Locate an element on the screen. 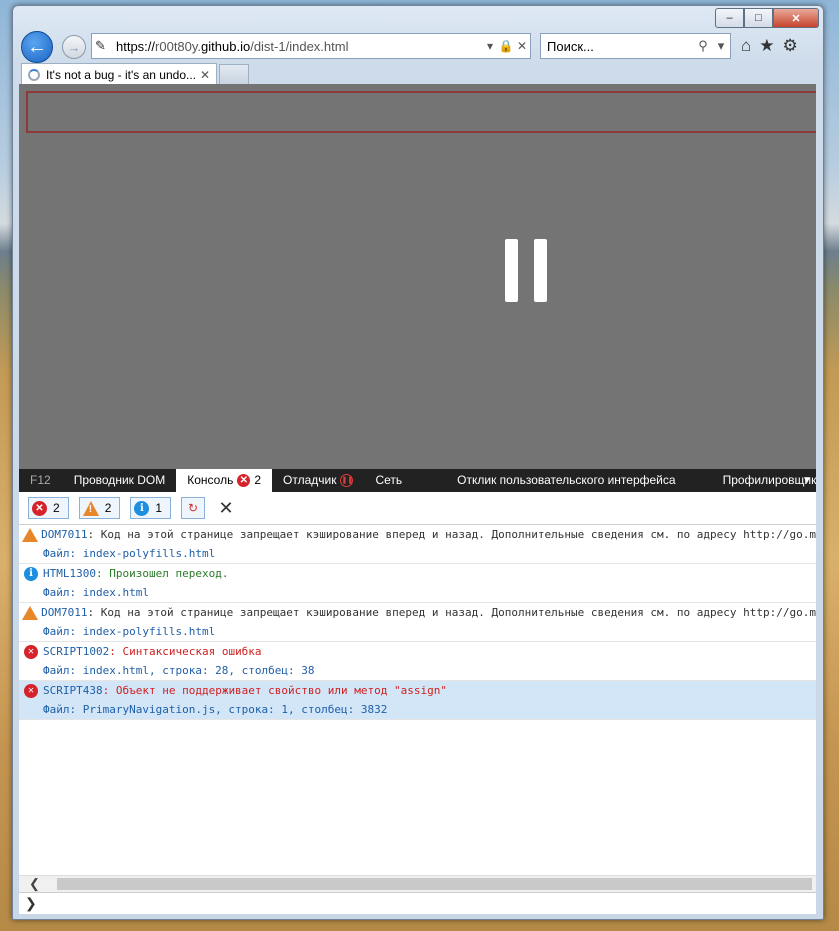  tab-label: F12 is located at coordinates (40, 480).